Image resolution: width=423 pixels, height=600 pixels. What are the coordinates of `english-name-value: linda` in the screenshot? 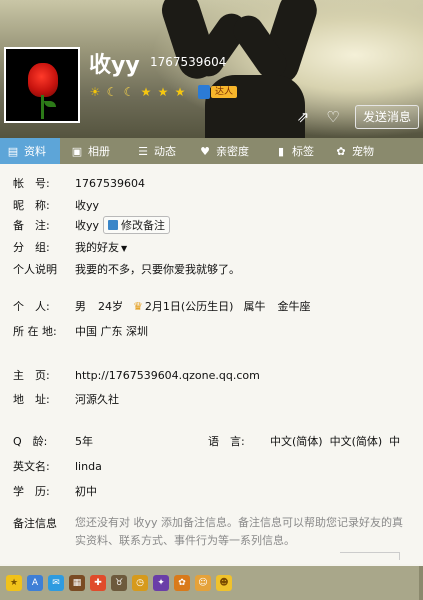 It's located at (88, 466).